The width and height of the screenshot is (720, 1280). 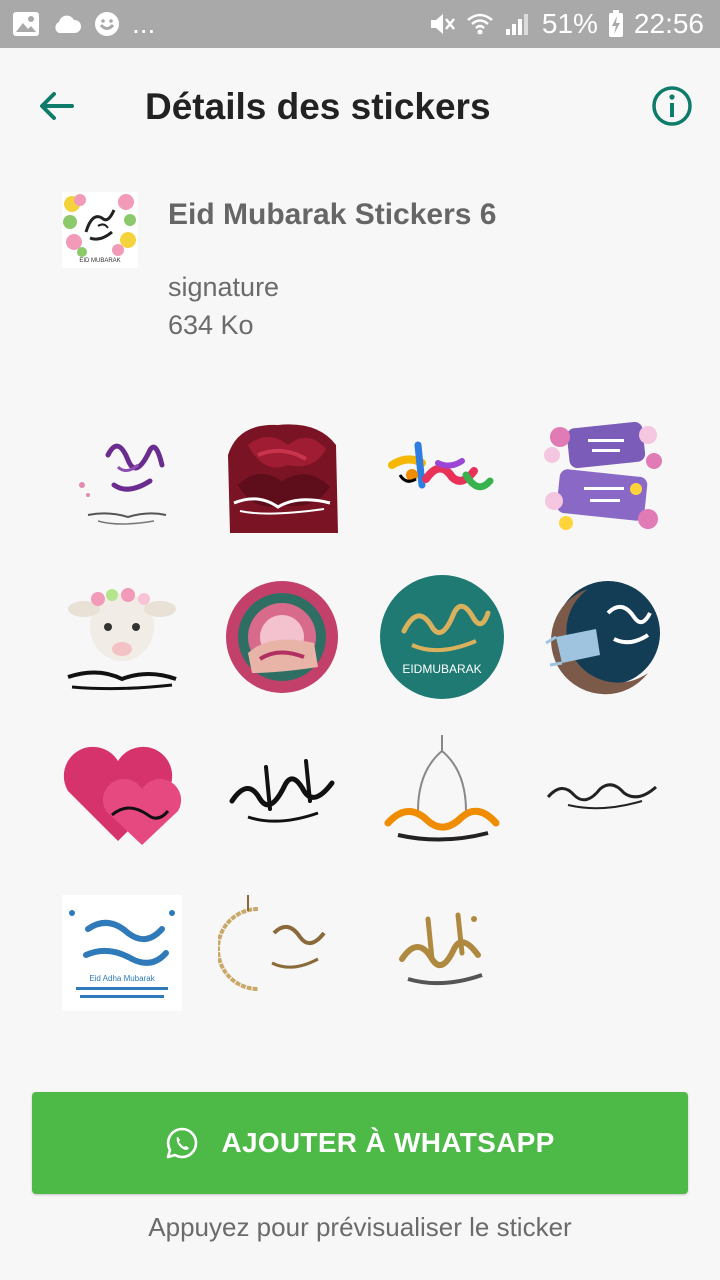 I want to click on sticker-eid-adha-label: Eid Adha Mubarak, so click(x=122, y=978).